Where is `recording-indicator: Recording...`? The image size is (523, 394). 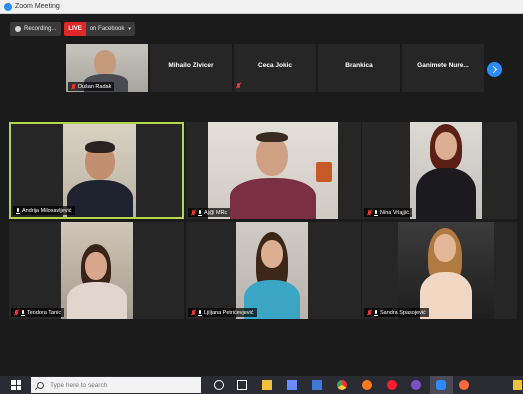
recording-indicator: Recording... is located at coordinates (36, 29).